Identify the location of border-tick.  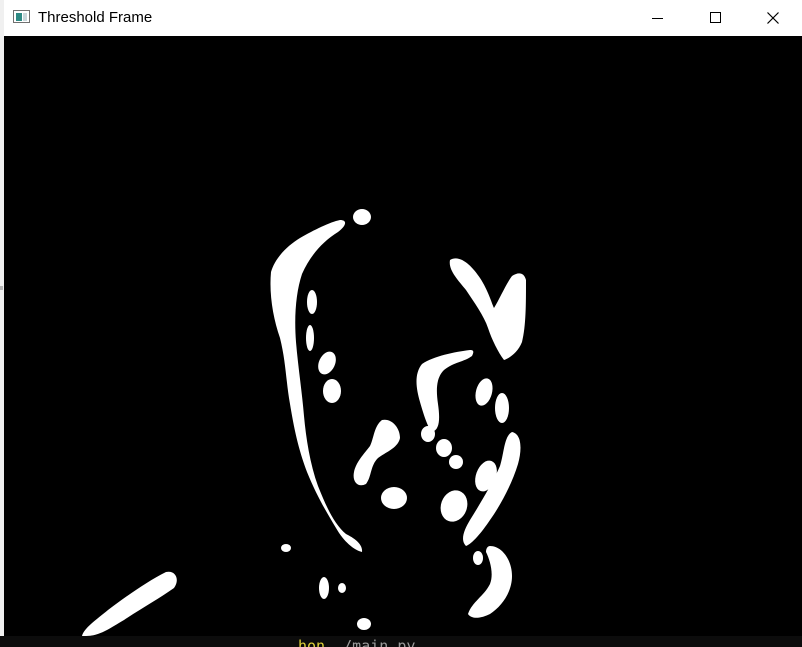
(1, 288).